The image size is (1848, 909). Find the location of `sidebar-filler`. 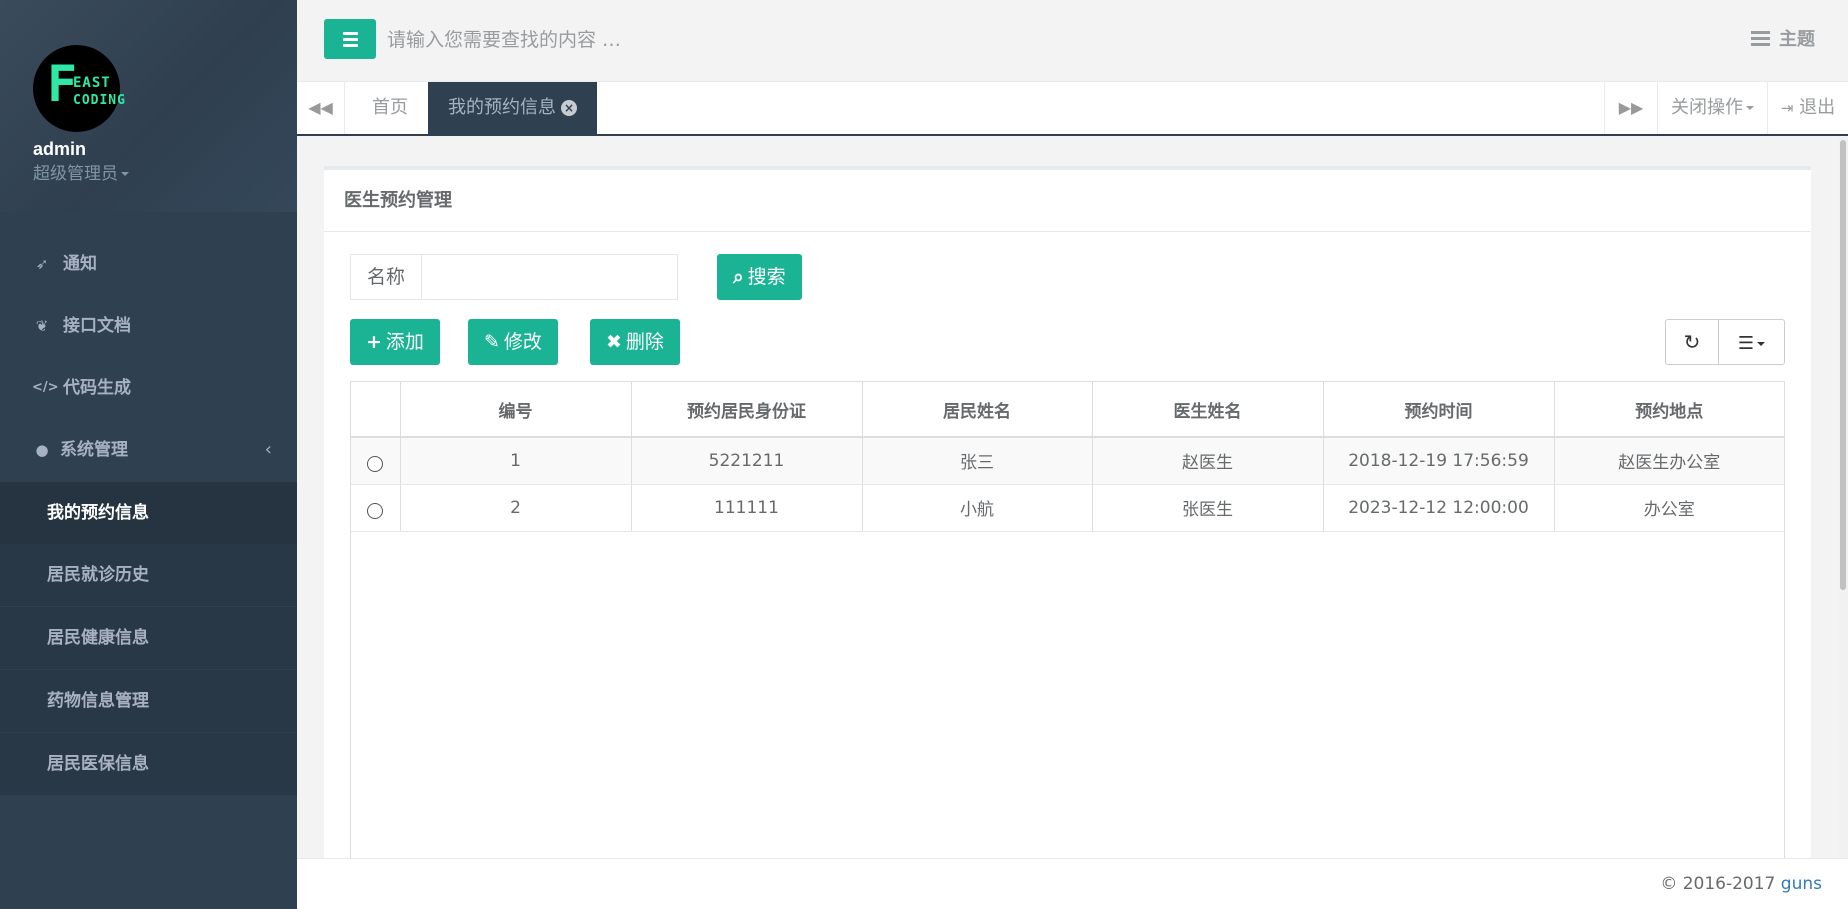

sidebar-filler is located at coordinates (148, 852).